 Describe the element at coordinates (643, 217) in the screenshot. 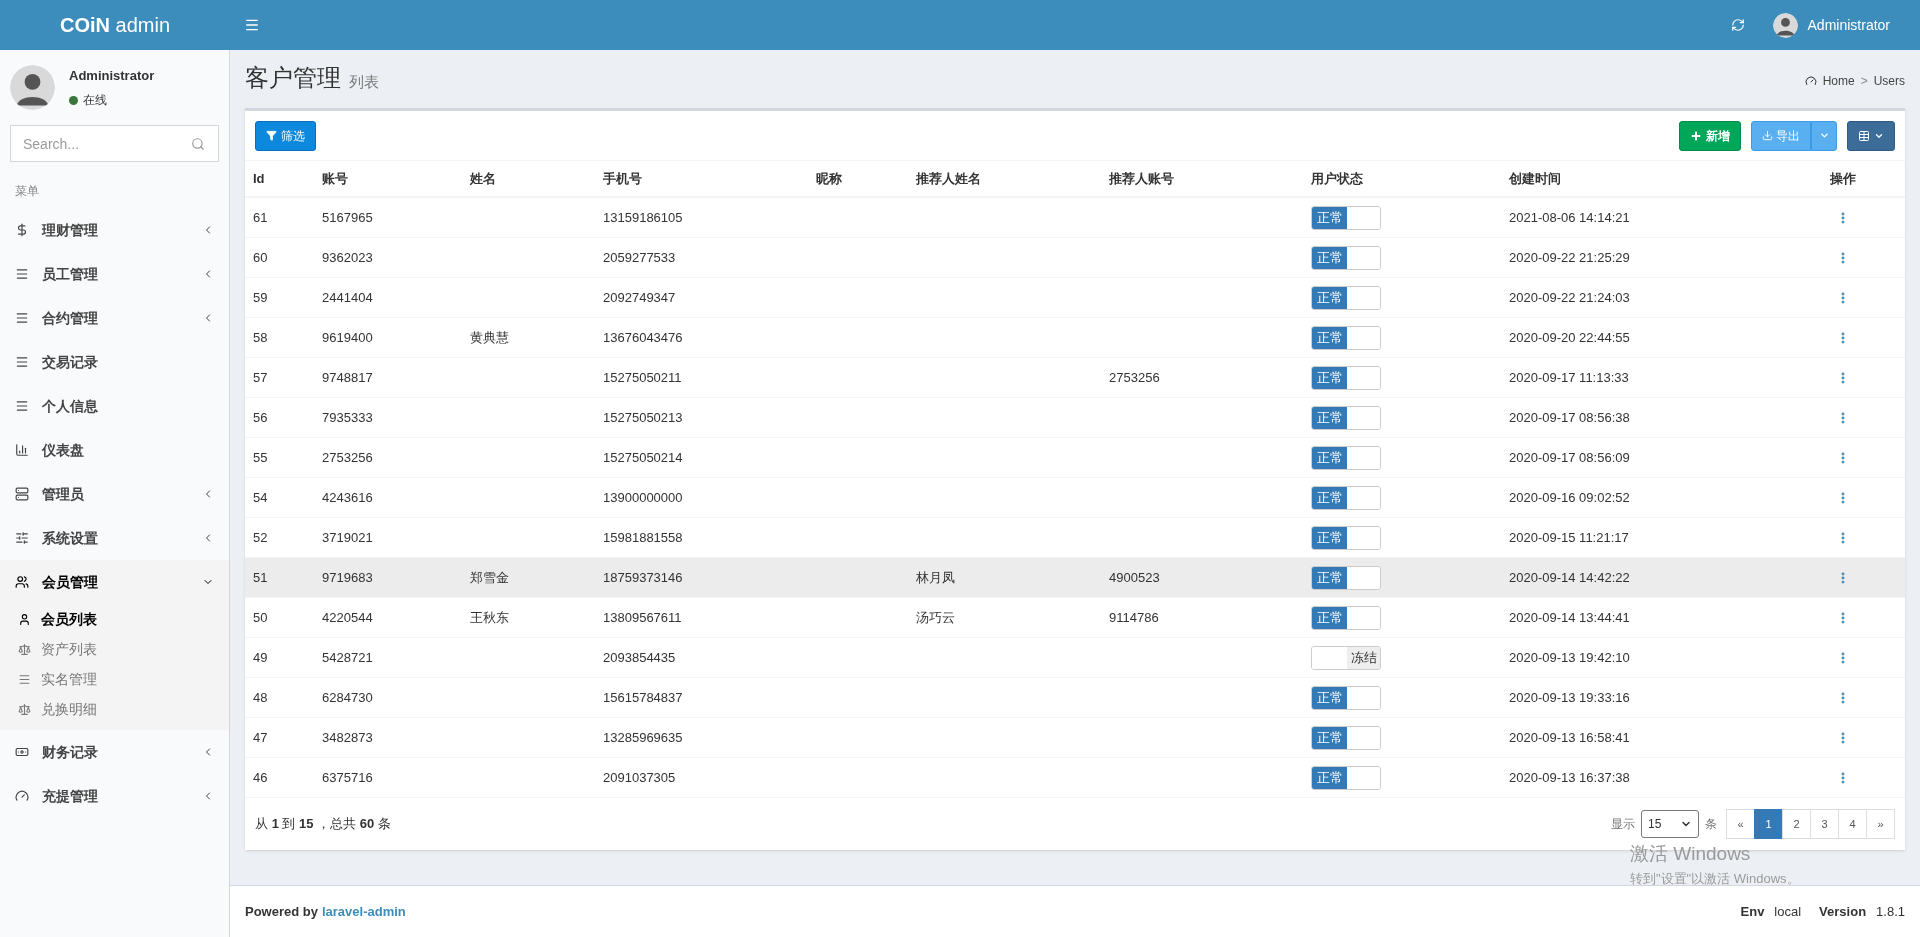

I see `table-cell-text: 13159186105` at that location.